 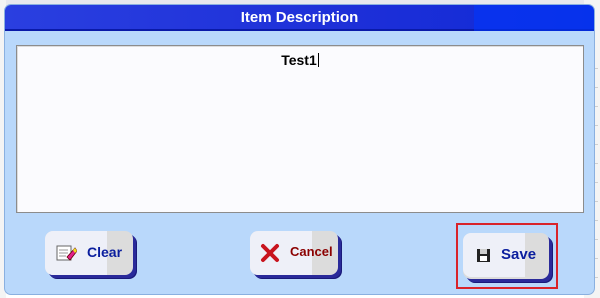 What do you see at coordinates (519, 254) in the screenshot?
I see `save-button-label: Save` at bounding box center [519, 254].